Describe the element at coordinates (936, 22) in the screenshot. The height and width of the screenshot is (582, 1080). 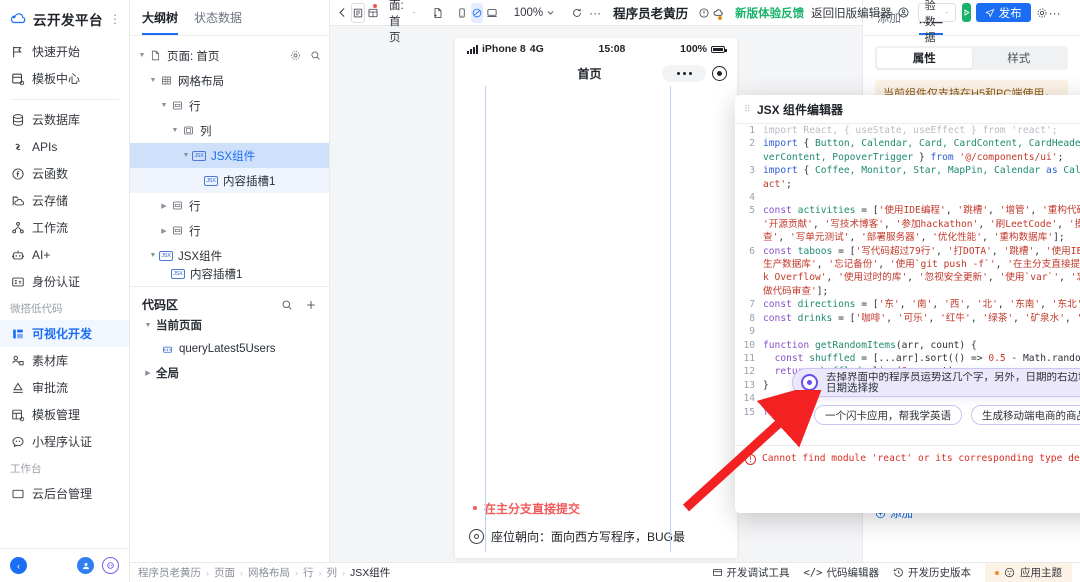
I see `data-env-select: 体验数据` at that location.